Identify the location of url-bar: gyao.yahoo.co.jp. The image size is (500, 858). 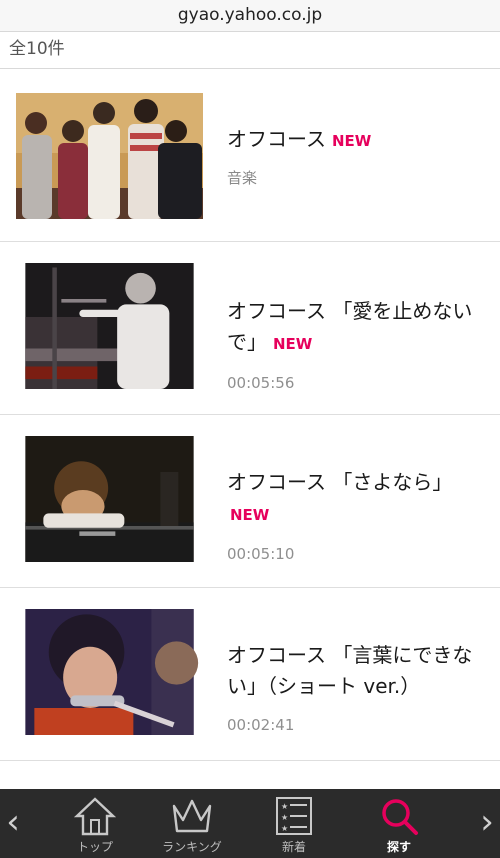
(250, 16).